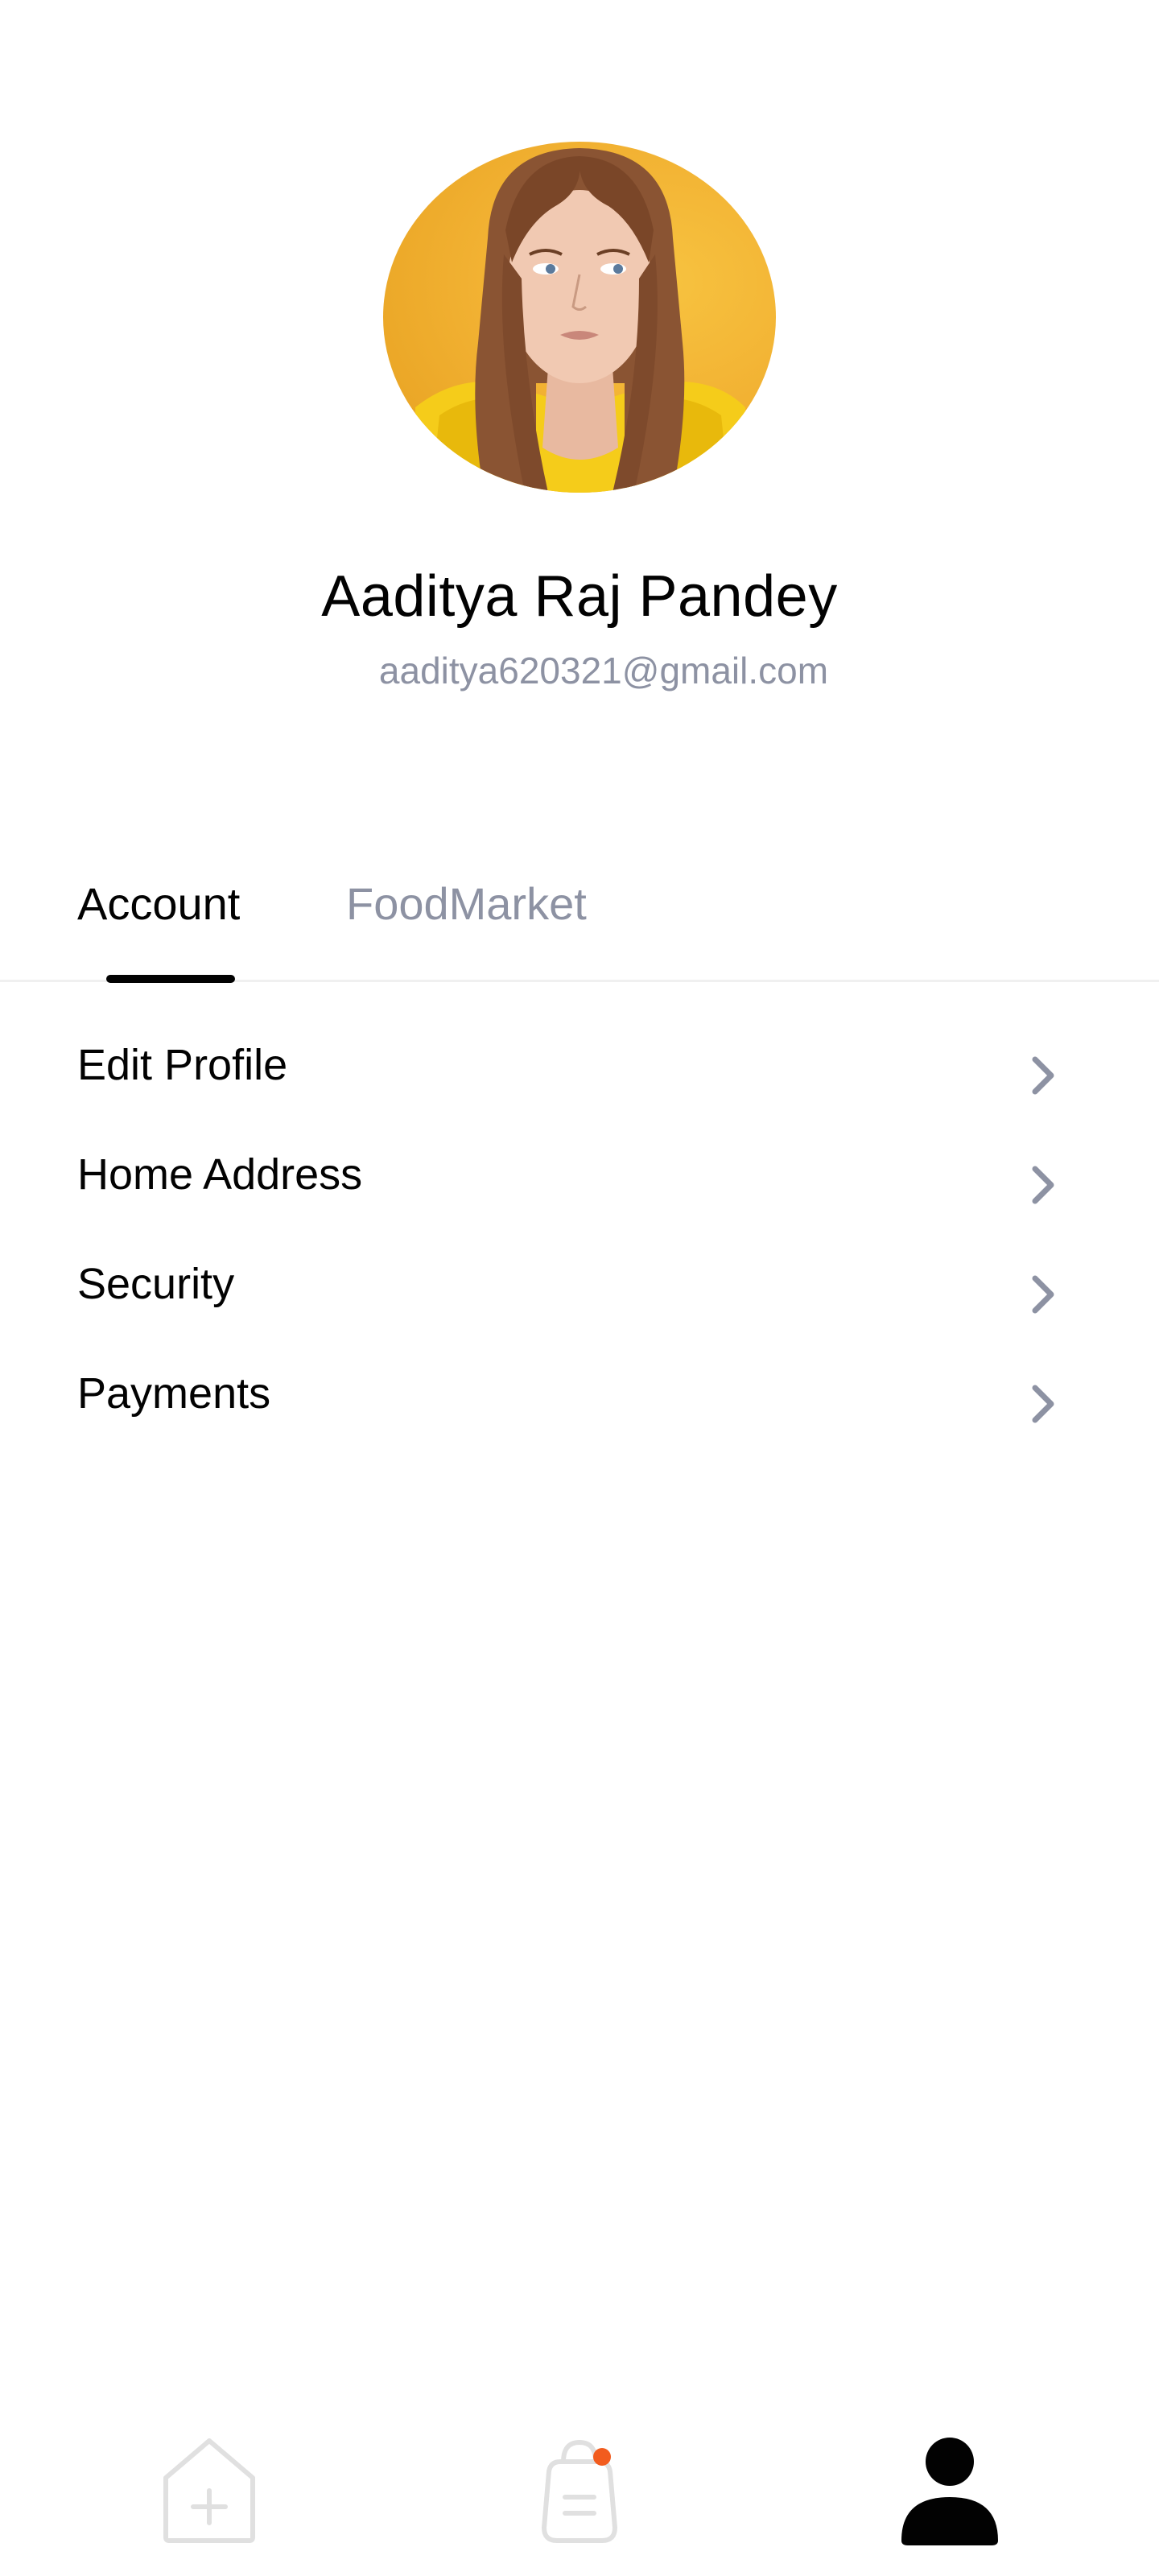  I want to click on home-icon, so click(209, 2490).